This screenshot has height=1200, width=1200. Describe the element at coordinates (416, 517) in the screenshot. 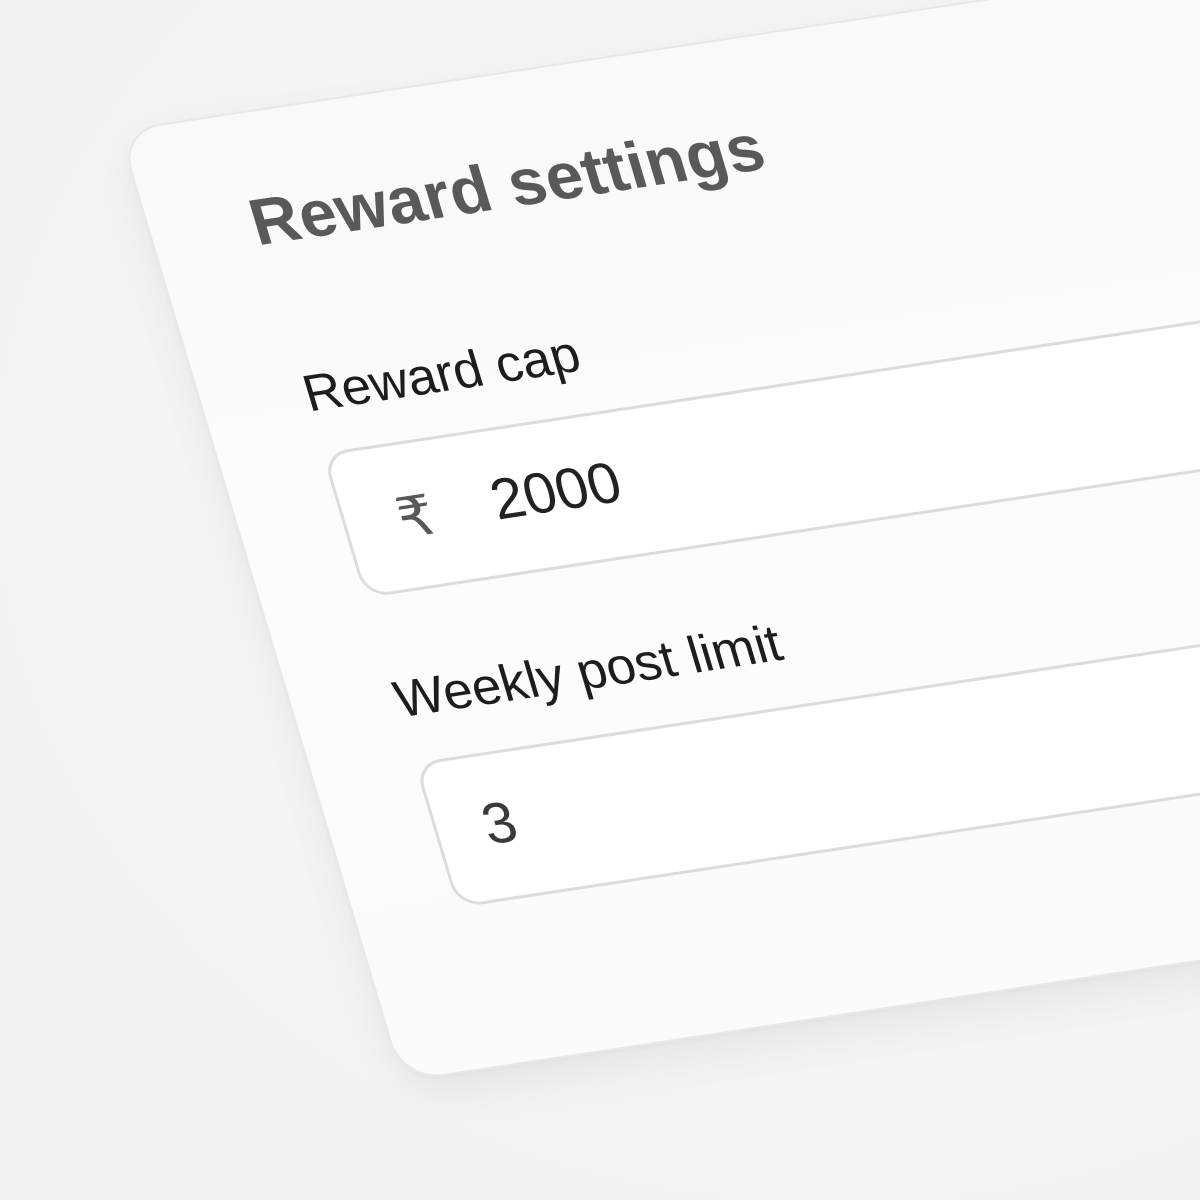

I see `rupee-icon: ₹` at that location.